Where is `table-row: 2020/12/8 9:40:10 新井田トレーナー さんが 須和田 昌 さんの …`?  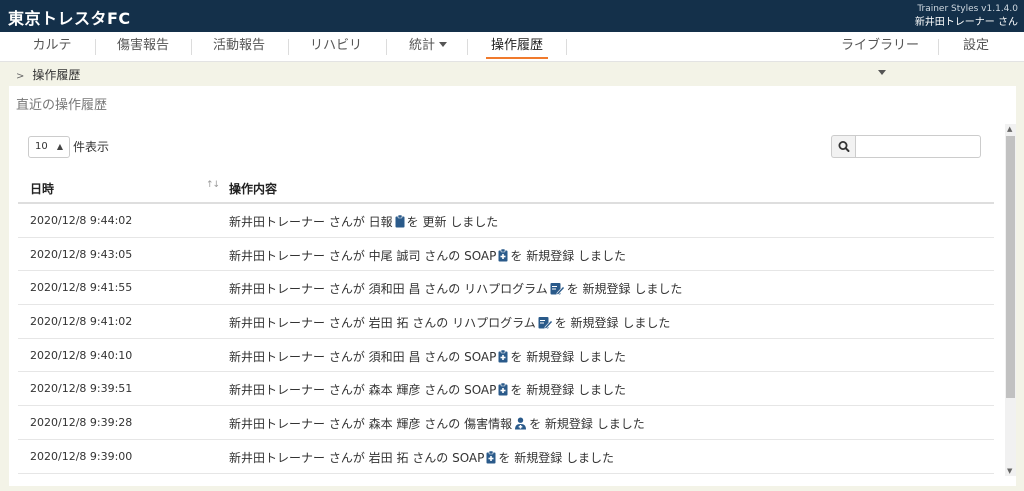 table-row: 2020/12/8 9:40:10 新井田トレーナー さんが 須和田 昌 さんの … is located at coordinates (506, 356).